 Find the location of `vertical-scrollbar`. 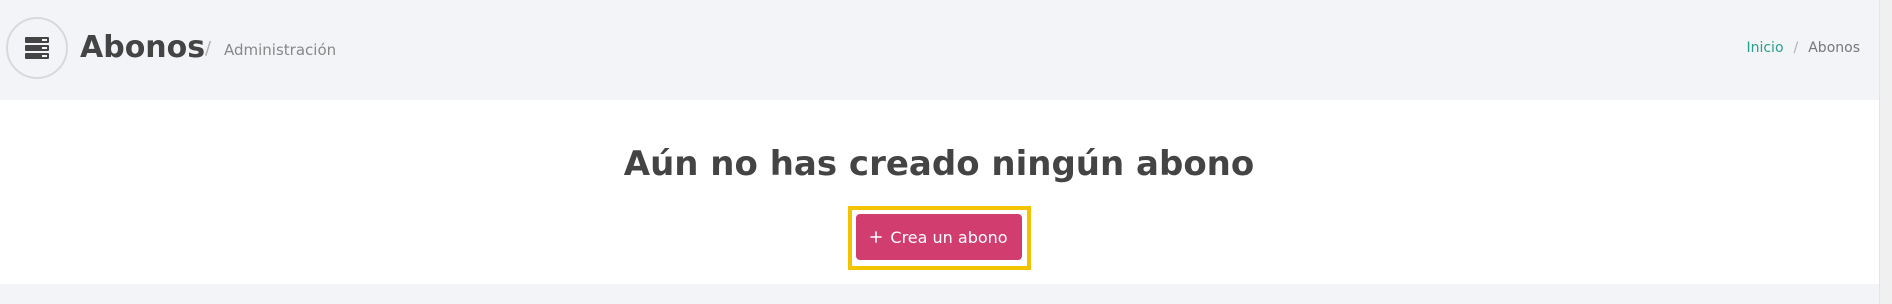

vertical-scrollbar is located at coordinates (1885, 152).